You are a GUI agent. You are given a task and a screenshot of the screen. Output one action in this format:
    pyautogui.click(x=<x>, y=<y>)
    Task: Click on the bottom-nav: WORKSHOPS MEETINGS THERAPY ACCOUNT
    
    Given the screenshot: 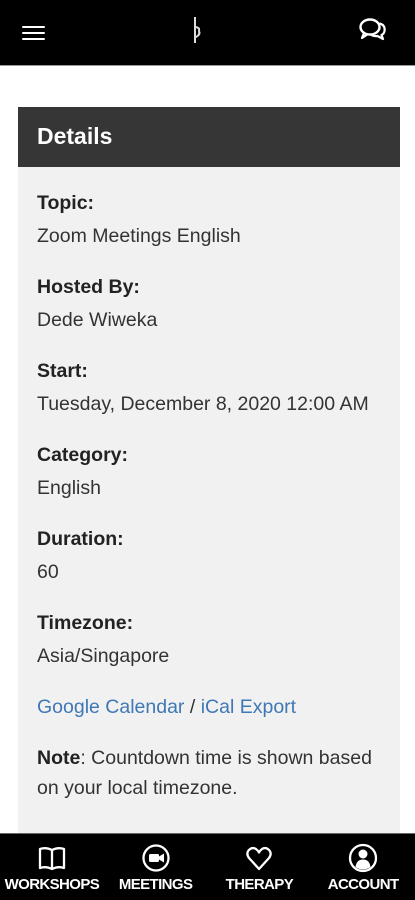 What is the action you would take?
    pyautogui.click(x=207, y=866)
    